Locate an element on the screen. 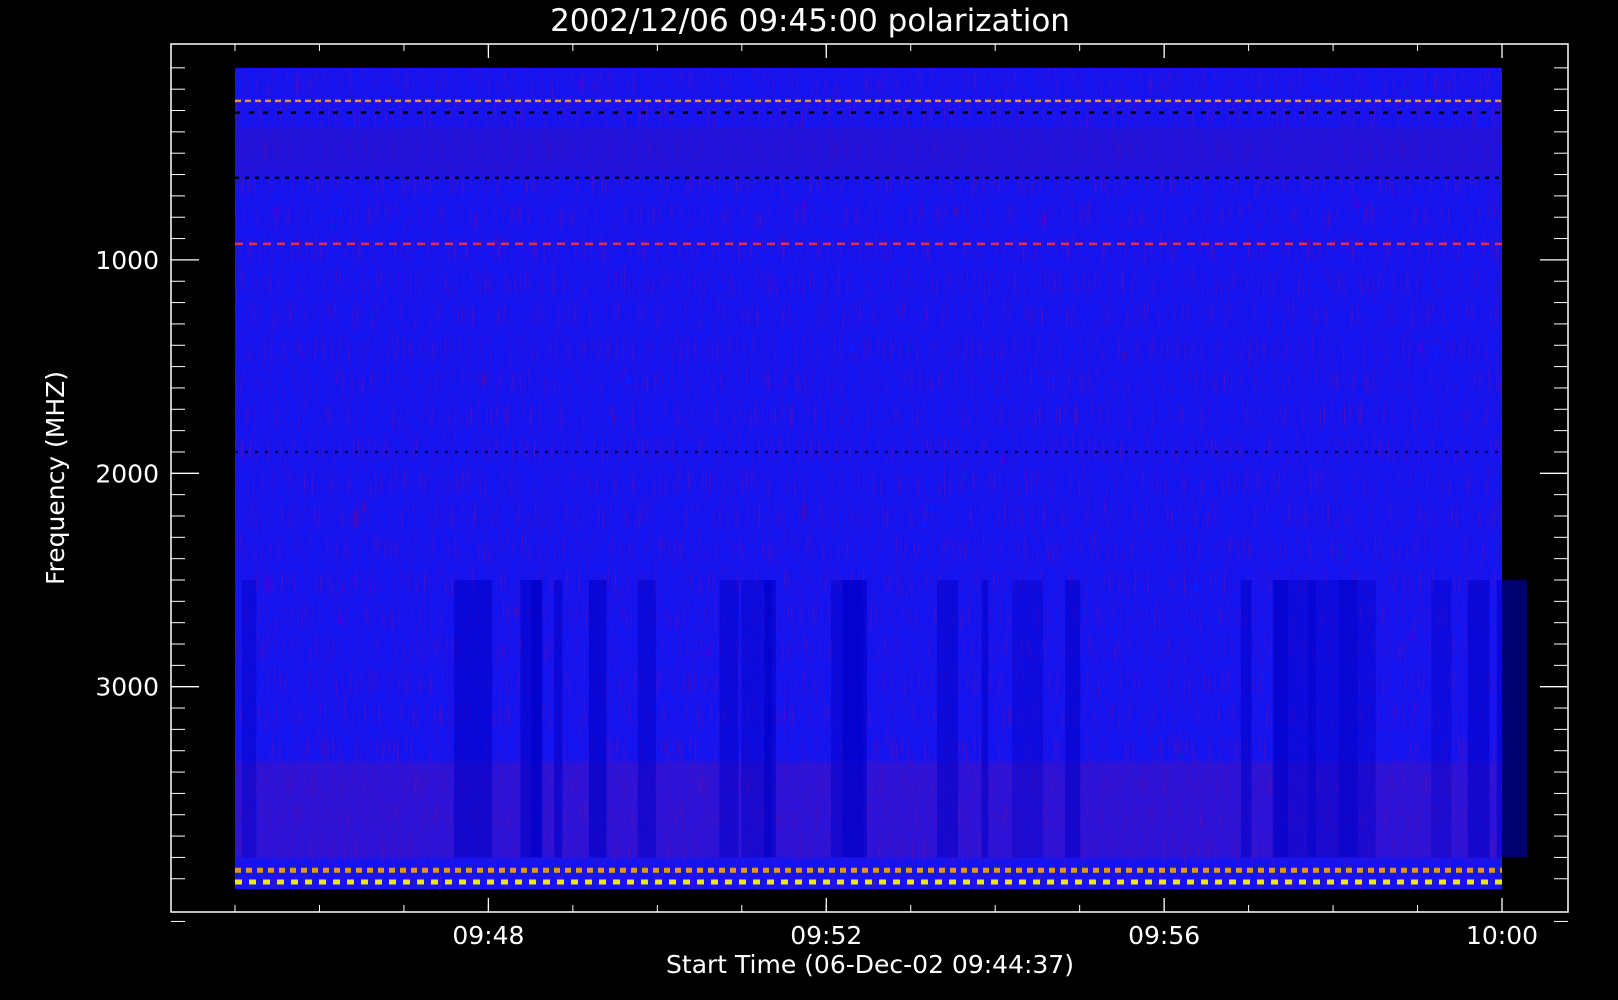 The width and height of the screenshot is (1618, 1000). x-tick-label: 09:48 is located at coordinates (488, 935).